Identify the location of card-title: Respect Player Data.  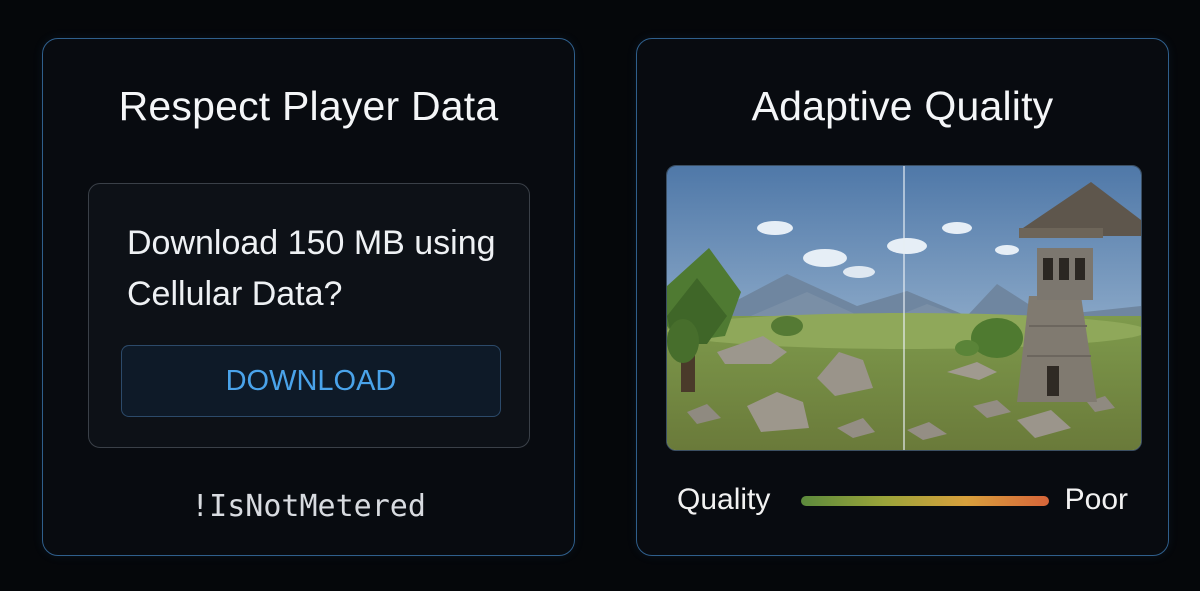
(308, 106).